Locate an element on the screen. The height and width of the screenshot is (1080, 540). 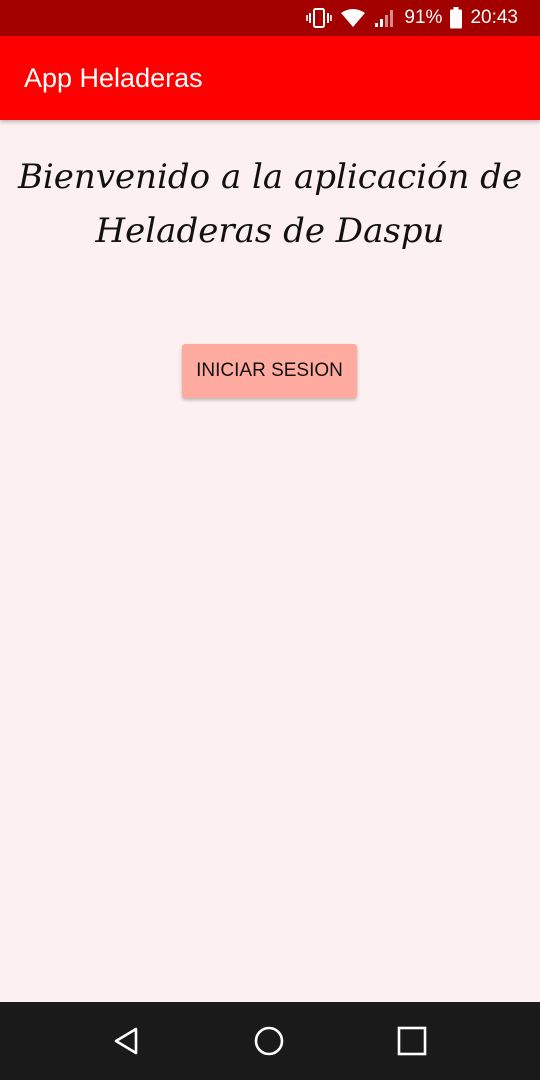
wifi-icon is located at coordinates (353, 18).